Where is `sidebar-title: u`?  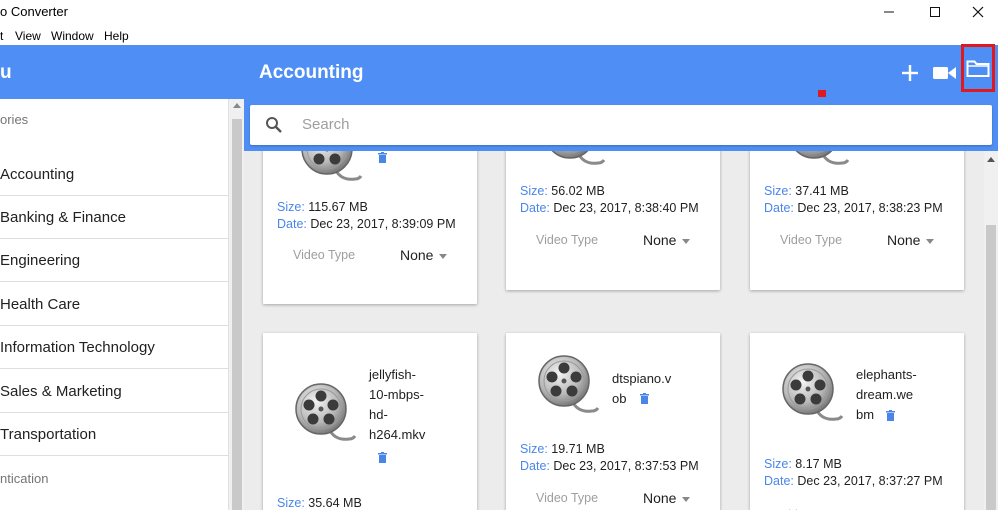
sidebar-title: u is located at coordinates (6, 72).